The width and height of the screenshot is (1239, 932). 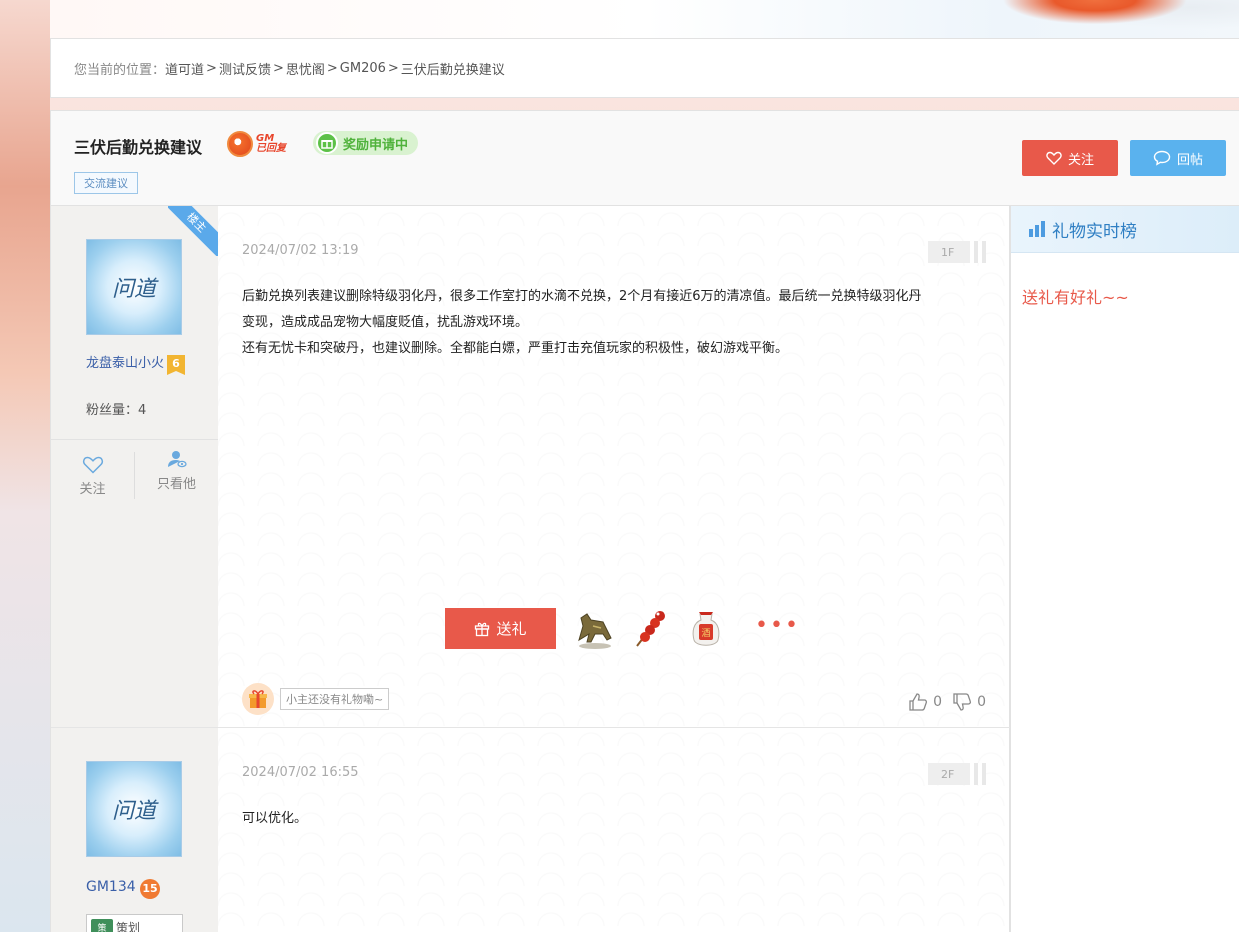 What do you see at coordinates (363, 68) in the screenshot?
I see `breadcrumb-item: GM206` at bounding box center [363, 68].